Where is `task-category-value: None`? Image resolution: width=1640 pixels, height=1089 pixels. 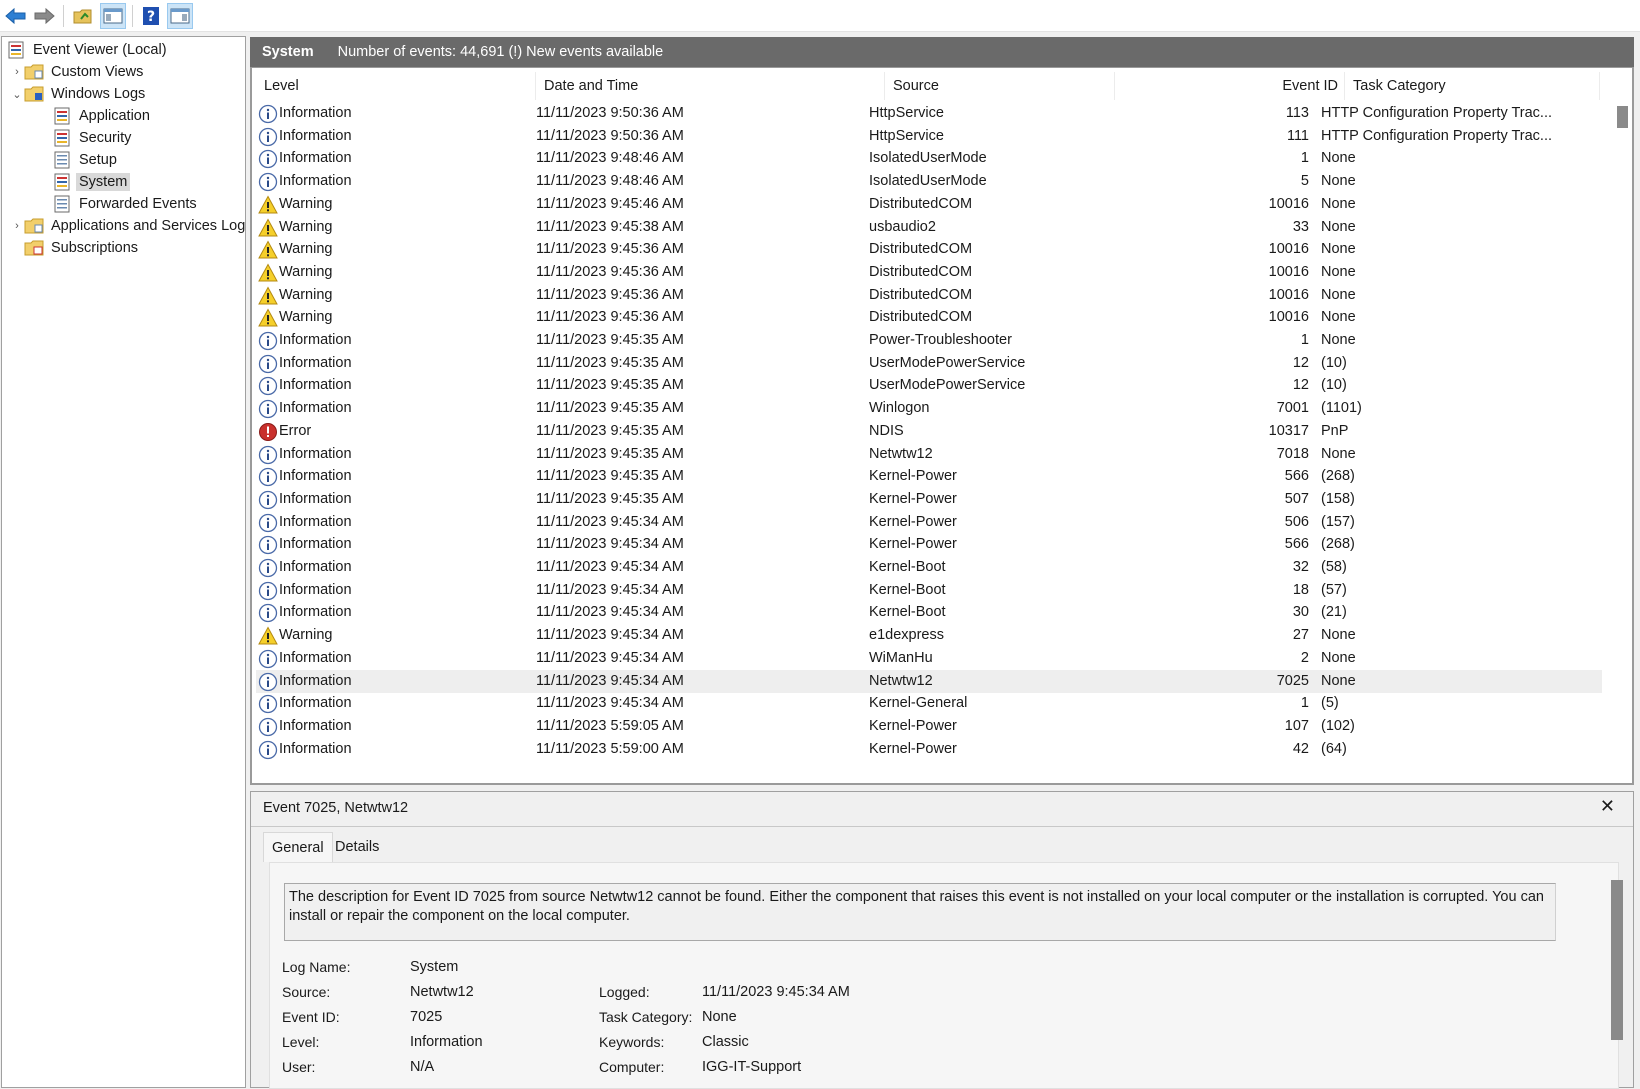 task-category-value: None is located at coordinates (719, 1017).